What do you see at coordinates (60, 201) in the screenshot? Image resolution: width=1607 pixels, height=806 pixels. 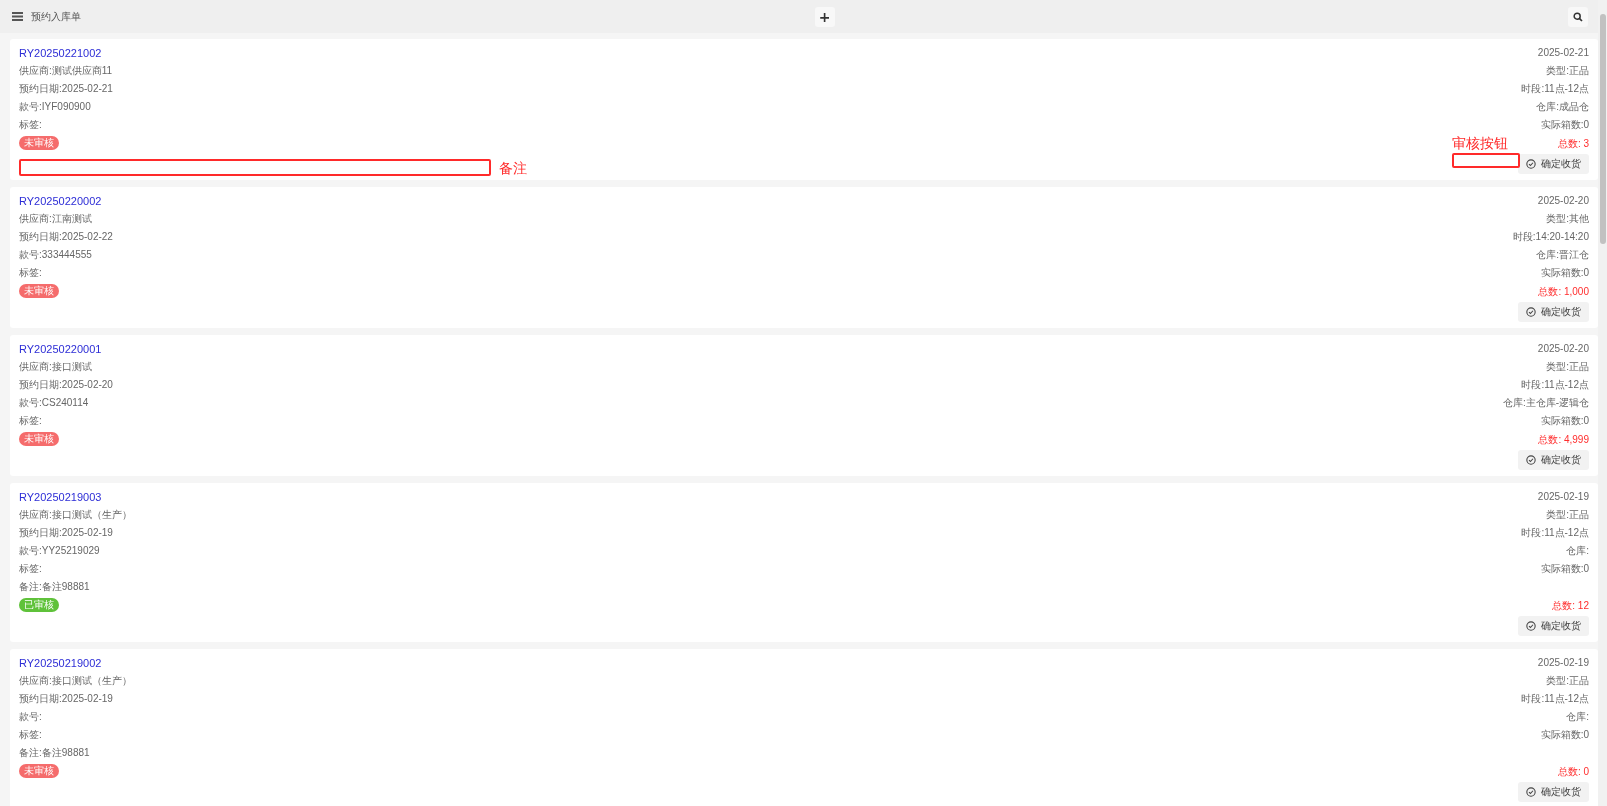 I see `order-number: RY20250220002` at bounding box center [60, 201].